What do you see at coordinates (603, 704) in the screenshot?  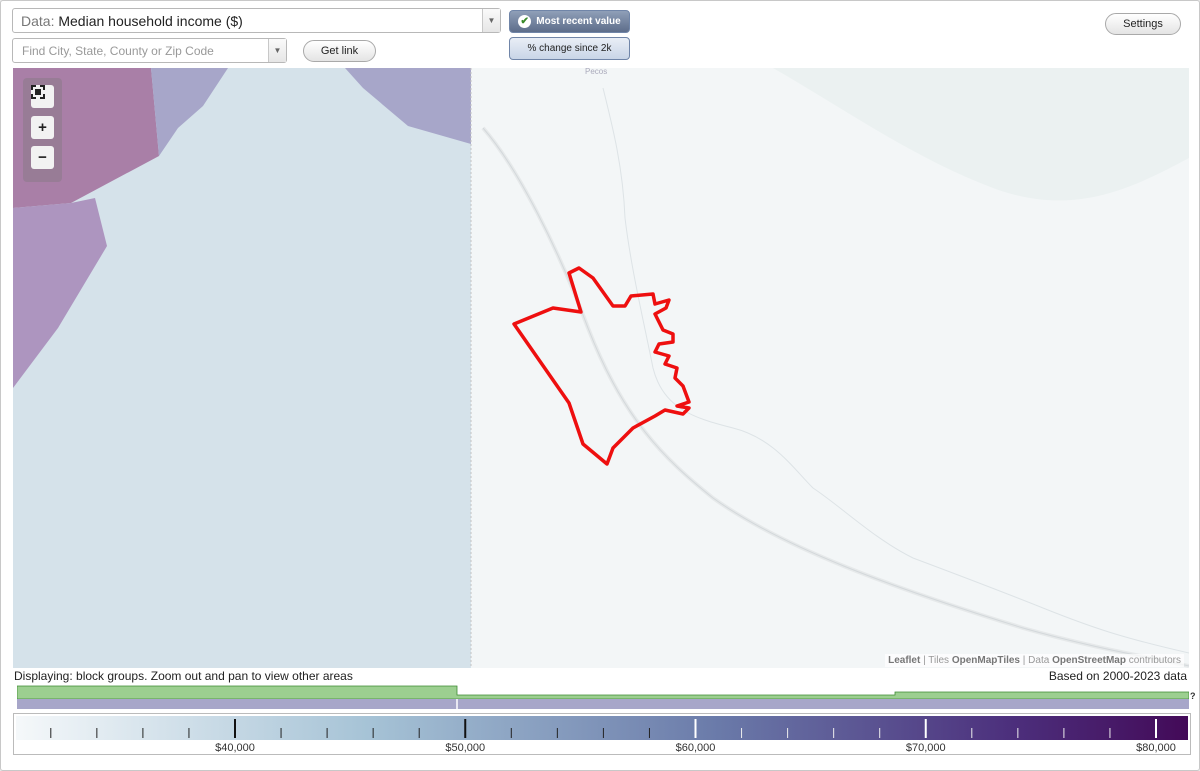 I see `histogram-purple-band` at bounding box center [603, 704].